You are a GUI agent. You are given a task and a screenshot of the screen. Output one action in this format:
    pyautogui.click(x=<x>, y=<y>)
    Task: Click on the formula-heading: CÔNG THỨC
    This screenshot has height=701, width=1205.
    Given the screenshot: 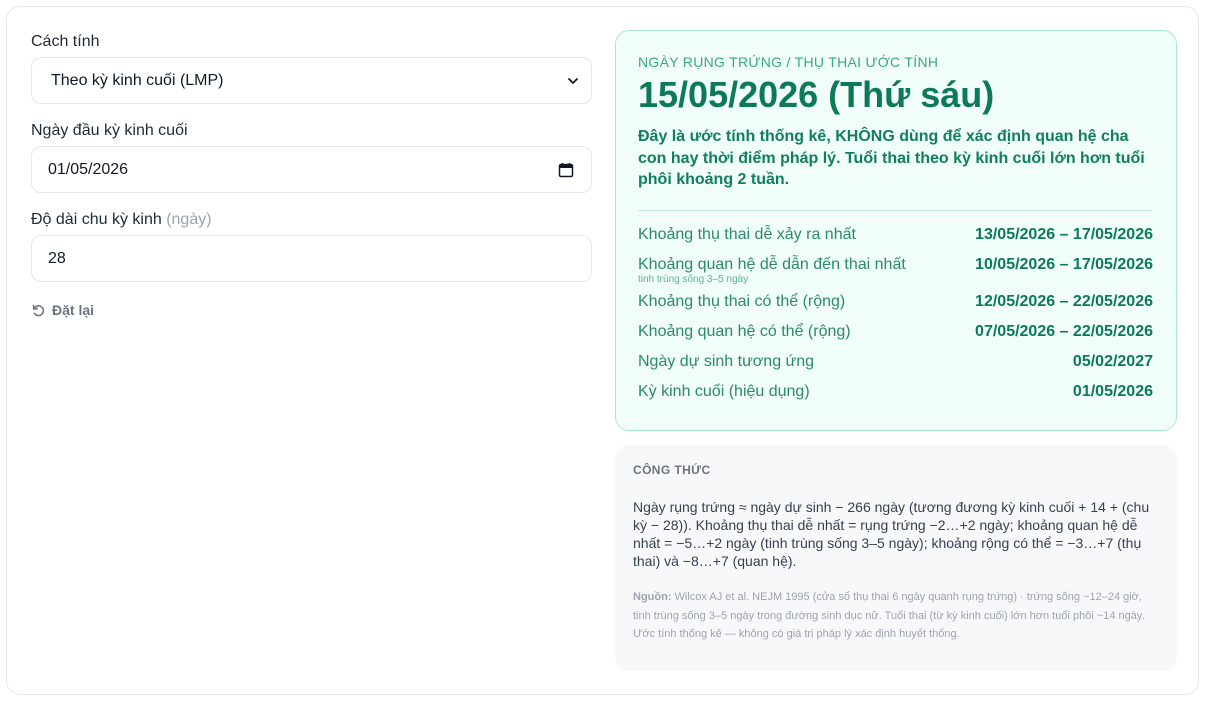 What is the action you would take?
    pyautogui.click(x=672, y=470)
    